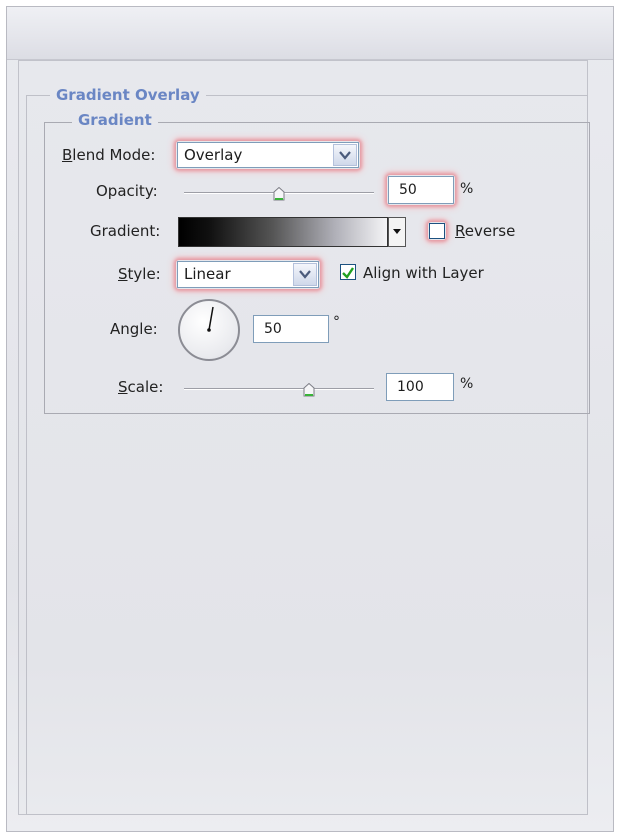 The width and height of the screenshot is (620, 836). Describe the element at coordinates (207, 274) in the screenshot. I see `style-value: Linear` at that location.